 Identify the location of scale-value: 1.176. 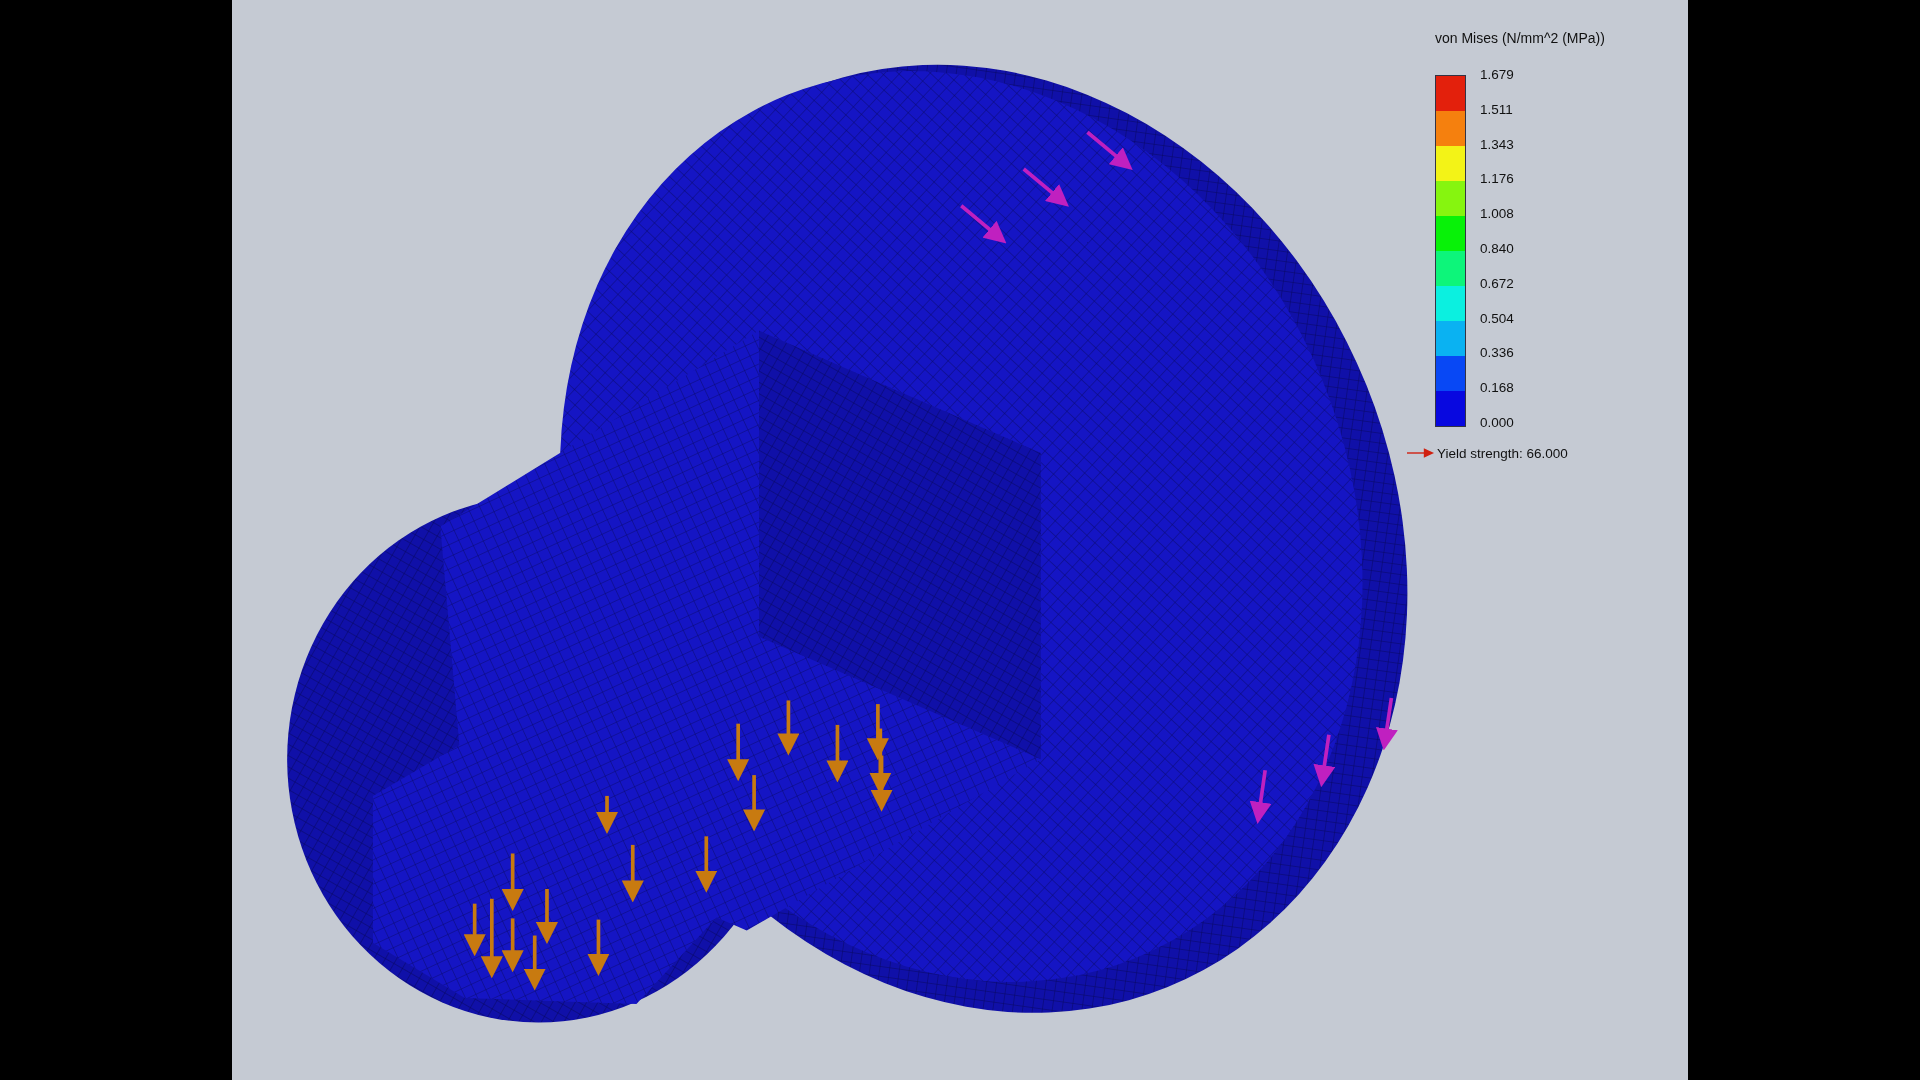
(1497, 180).